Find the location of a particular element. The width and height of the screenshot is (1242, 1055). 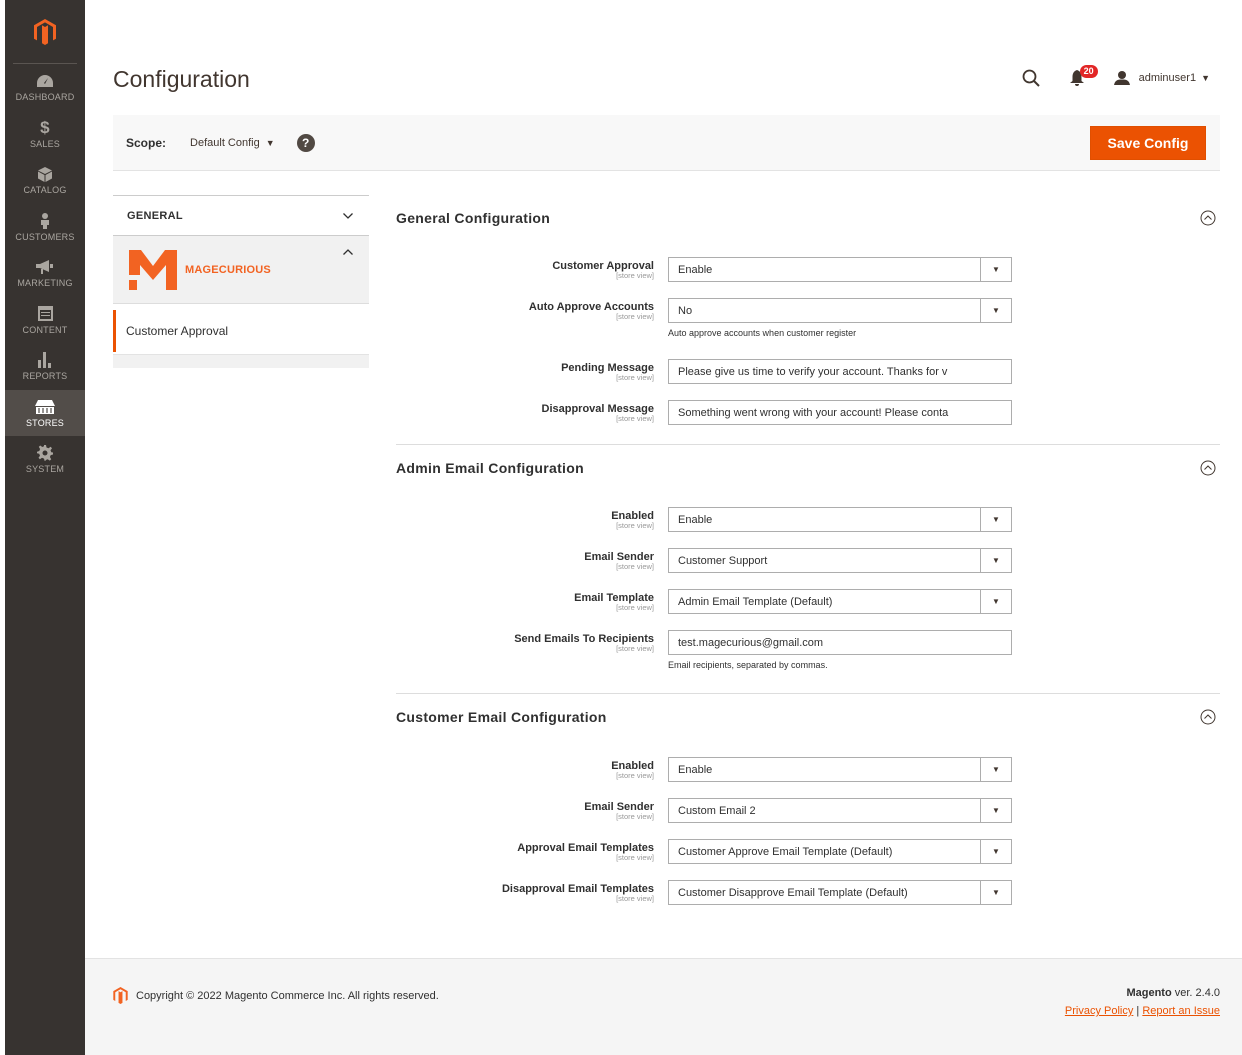

customer-email-sender-select: Custom Email 2 ▼ is located at coordinates (840, 810).